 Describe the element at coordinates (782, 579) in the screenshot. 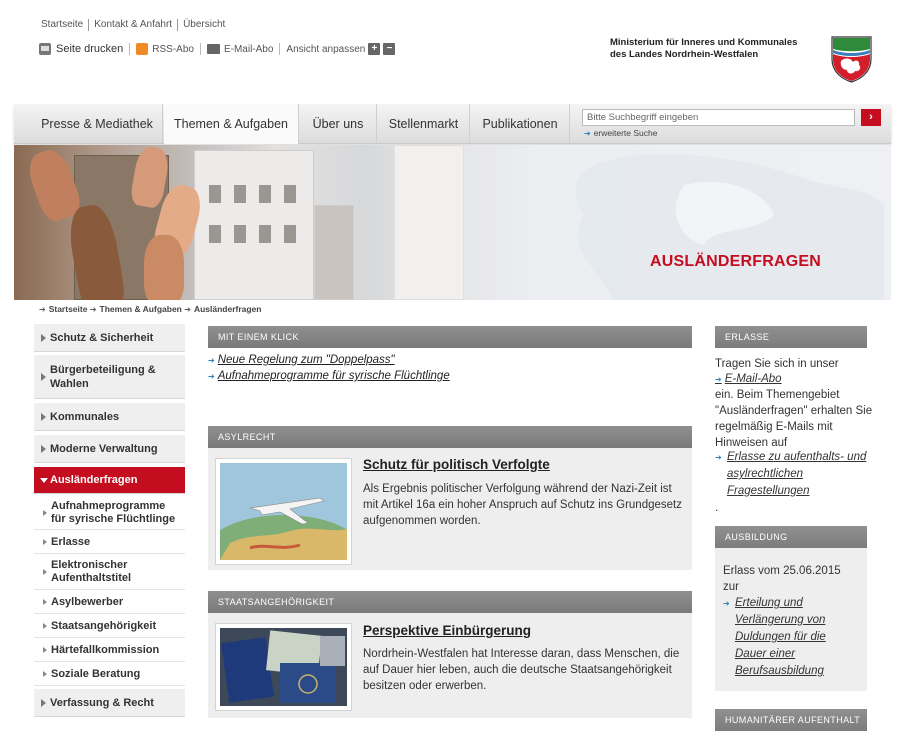

I see `ausbildung-text: Erlass vom 25.06.2015 zur` at that location.